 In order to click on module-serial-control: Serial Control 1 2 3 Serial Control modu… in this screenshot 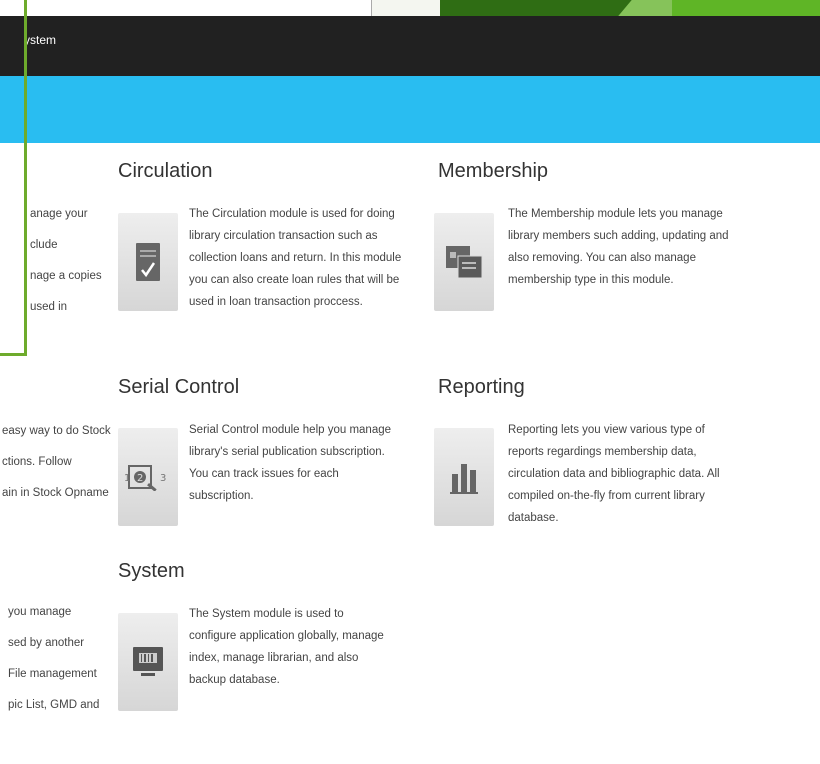, I will do `click(263, 456)`.